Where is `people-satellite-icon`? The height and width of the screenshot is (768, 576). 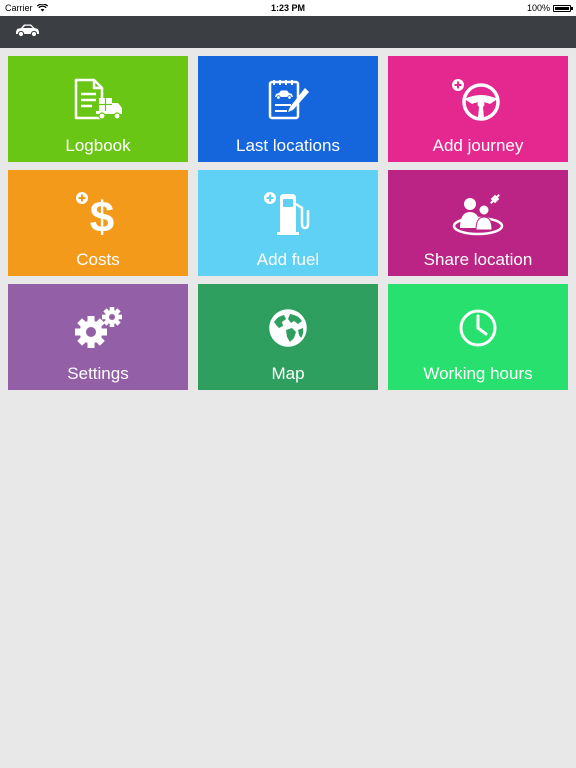
people-satellite-icon is located at coordinates (478, 215).